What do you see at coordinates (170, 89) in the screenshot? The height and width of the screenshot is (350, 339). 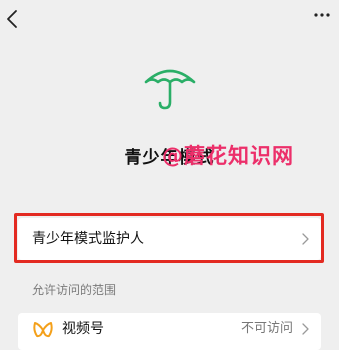 I see `umbrella-icon` at bounding box center [170, 89].